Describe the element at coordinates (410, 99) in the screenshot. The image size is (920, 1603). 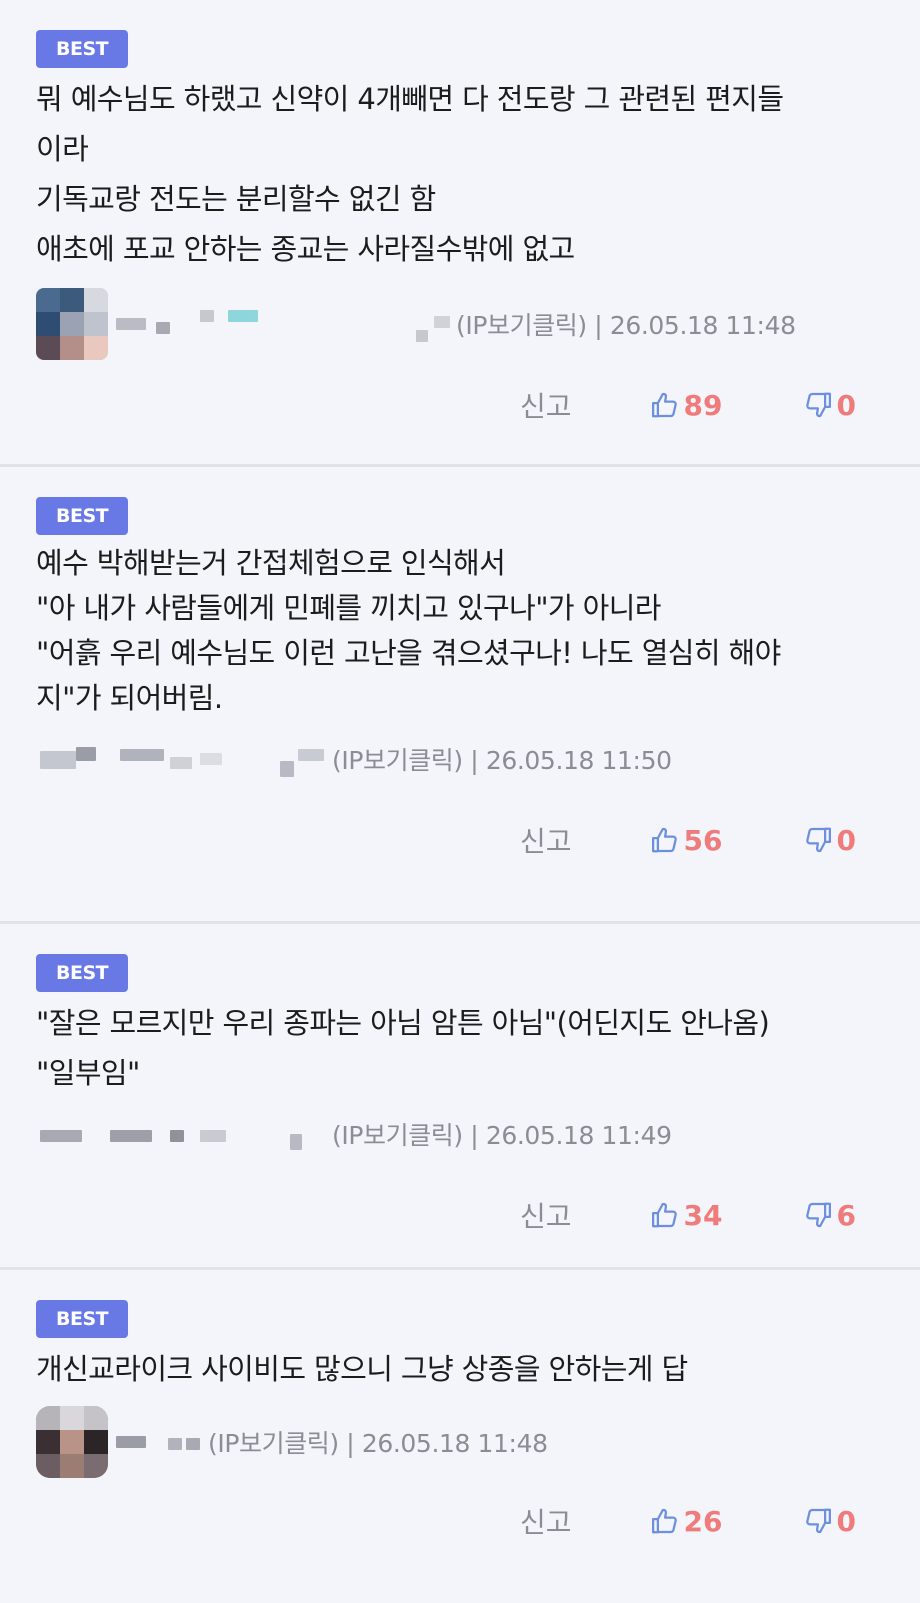
I see `comment-line: 뭐 예수님도 하랬고 신약이 4개빼면 다 전도랑 그 관련된 편지들` at that location.